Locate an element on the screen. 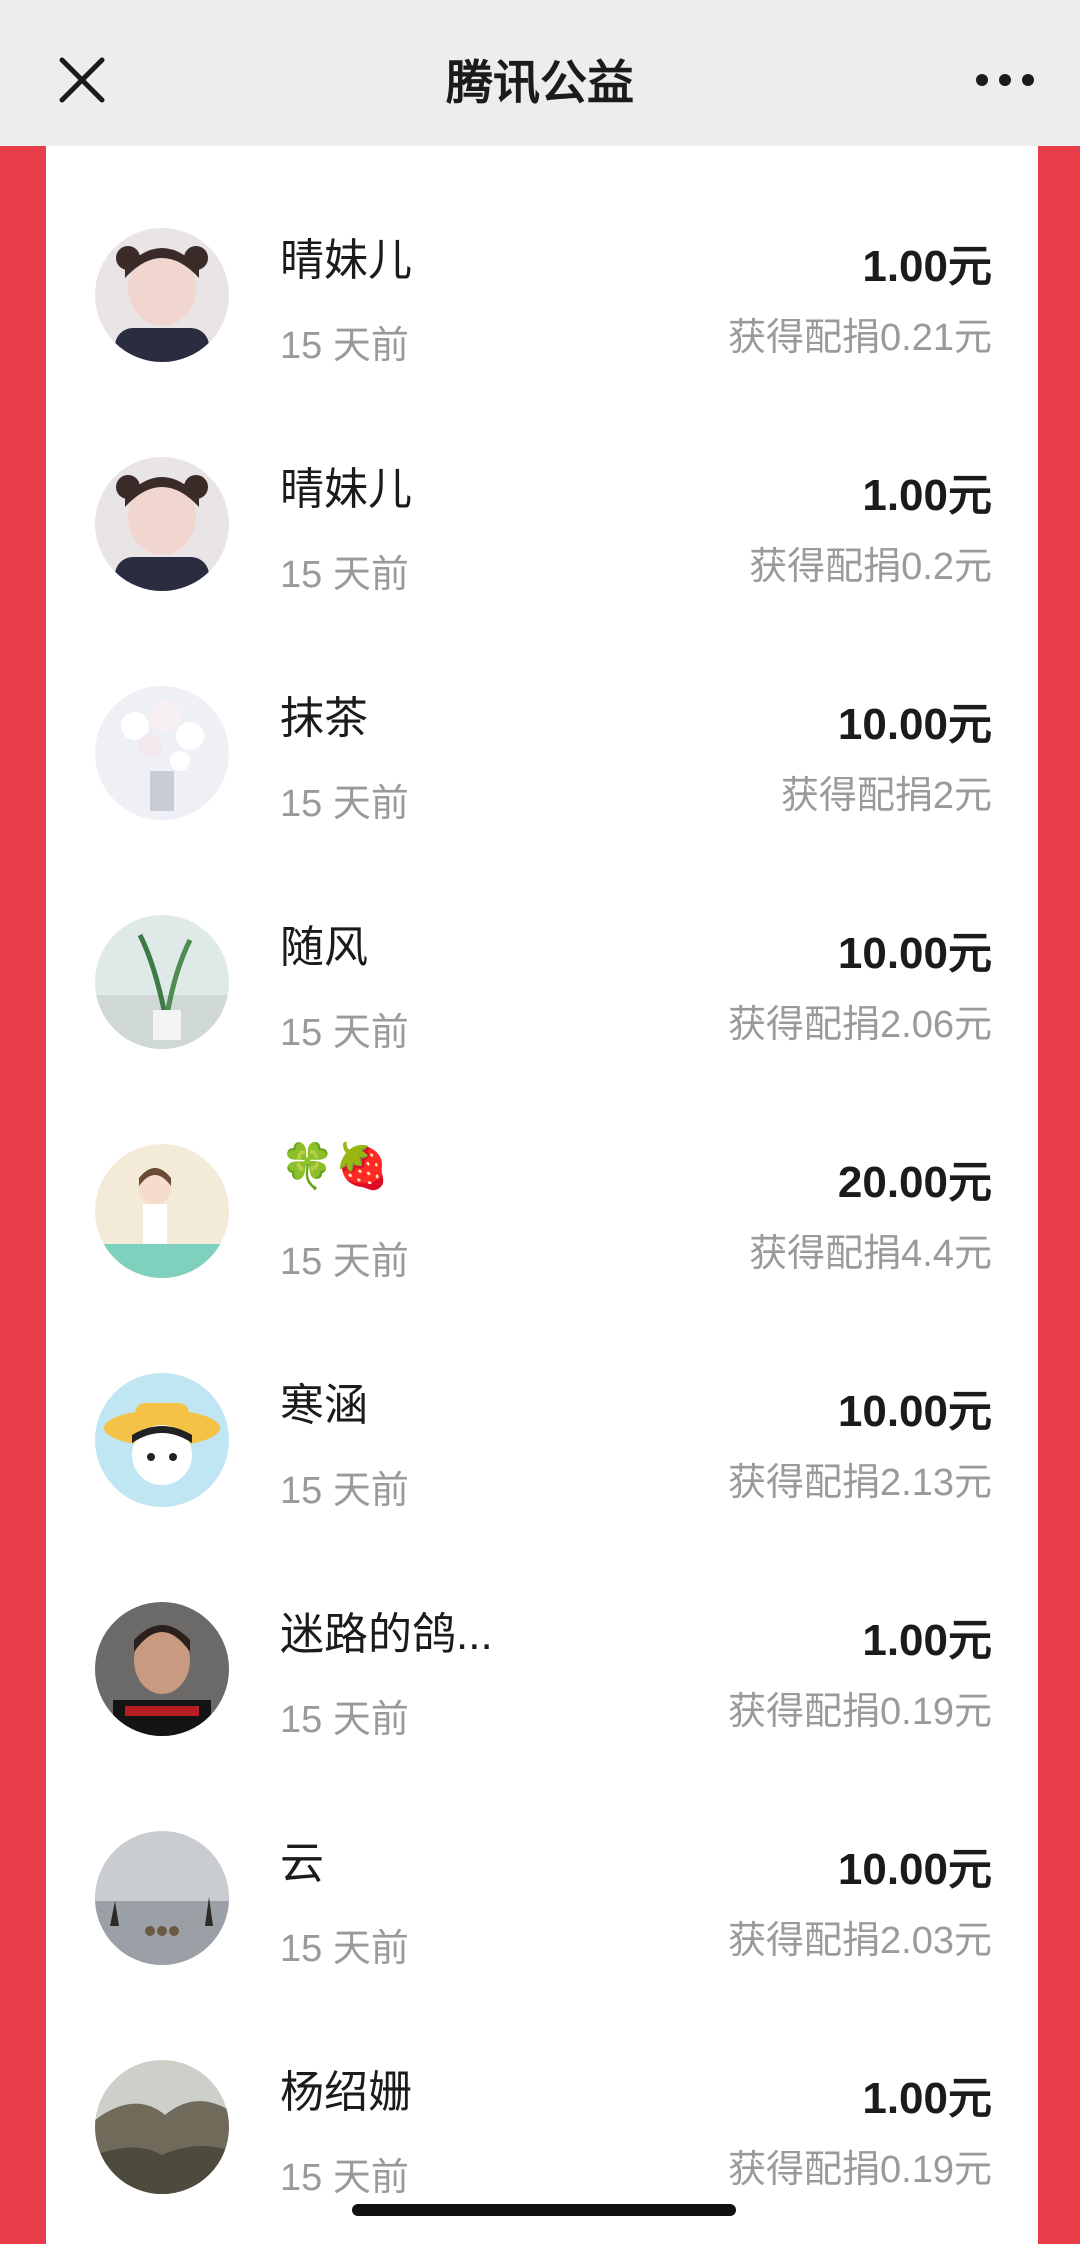  match-amount: 获得配捐0.21元 is located at coordinates (860, 338).